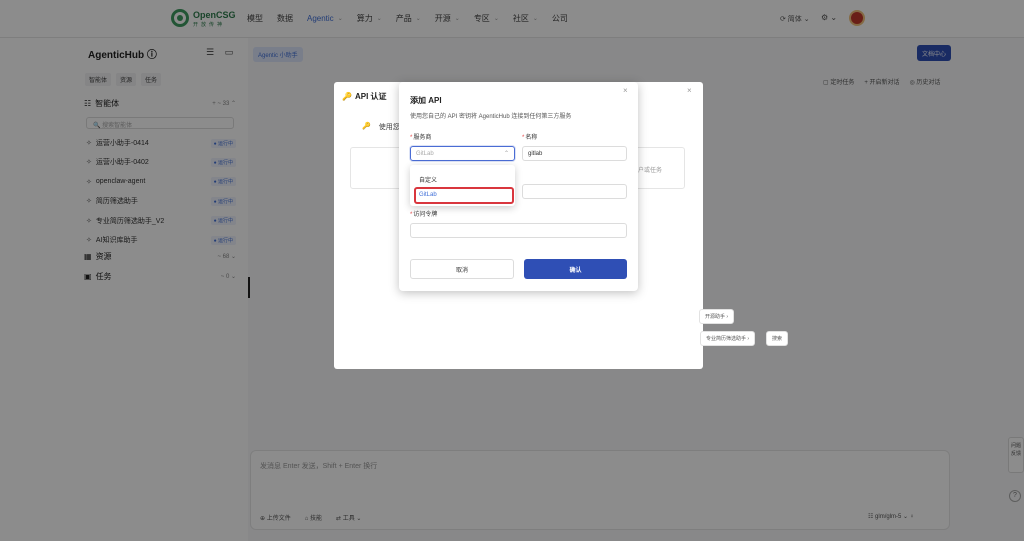  What do you see at coordinates (462, 269) in the screenshot?
I see `cancel-button: 取消` at bounding box center [462, 269].